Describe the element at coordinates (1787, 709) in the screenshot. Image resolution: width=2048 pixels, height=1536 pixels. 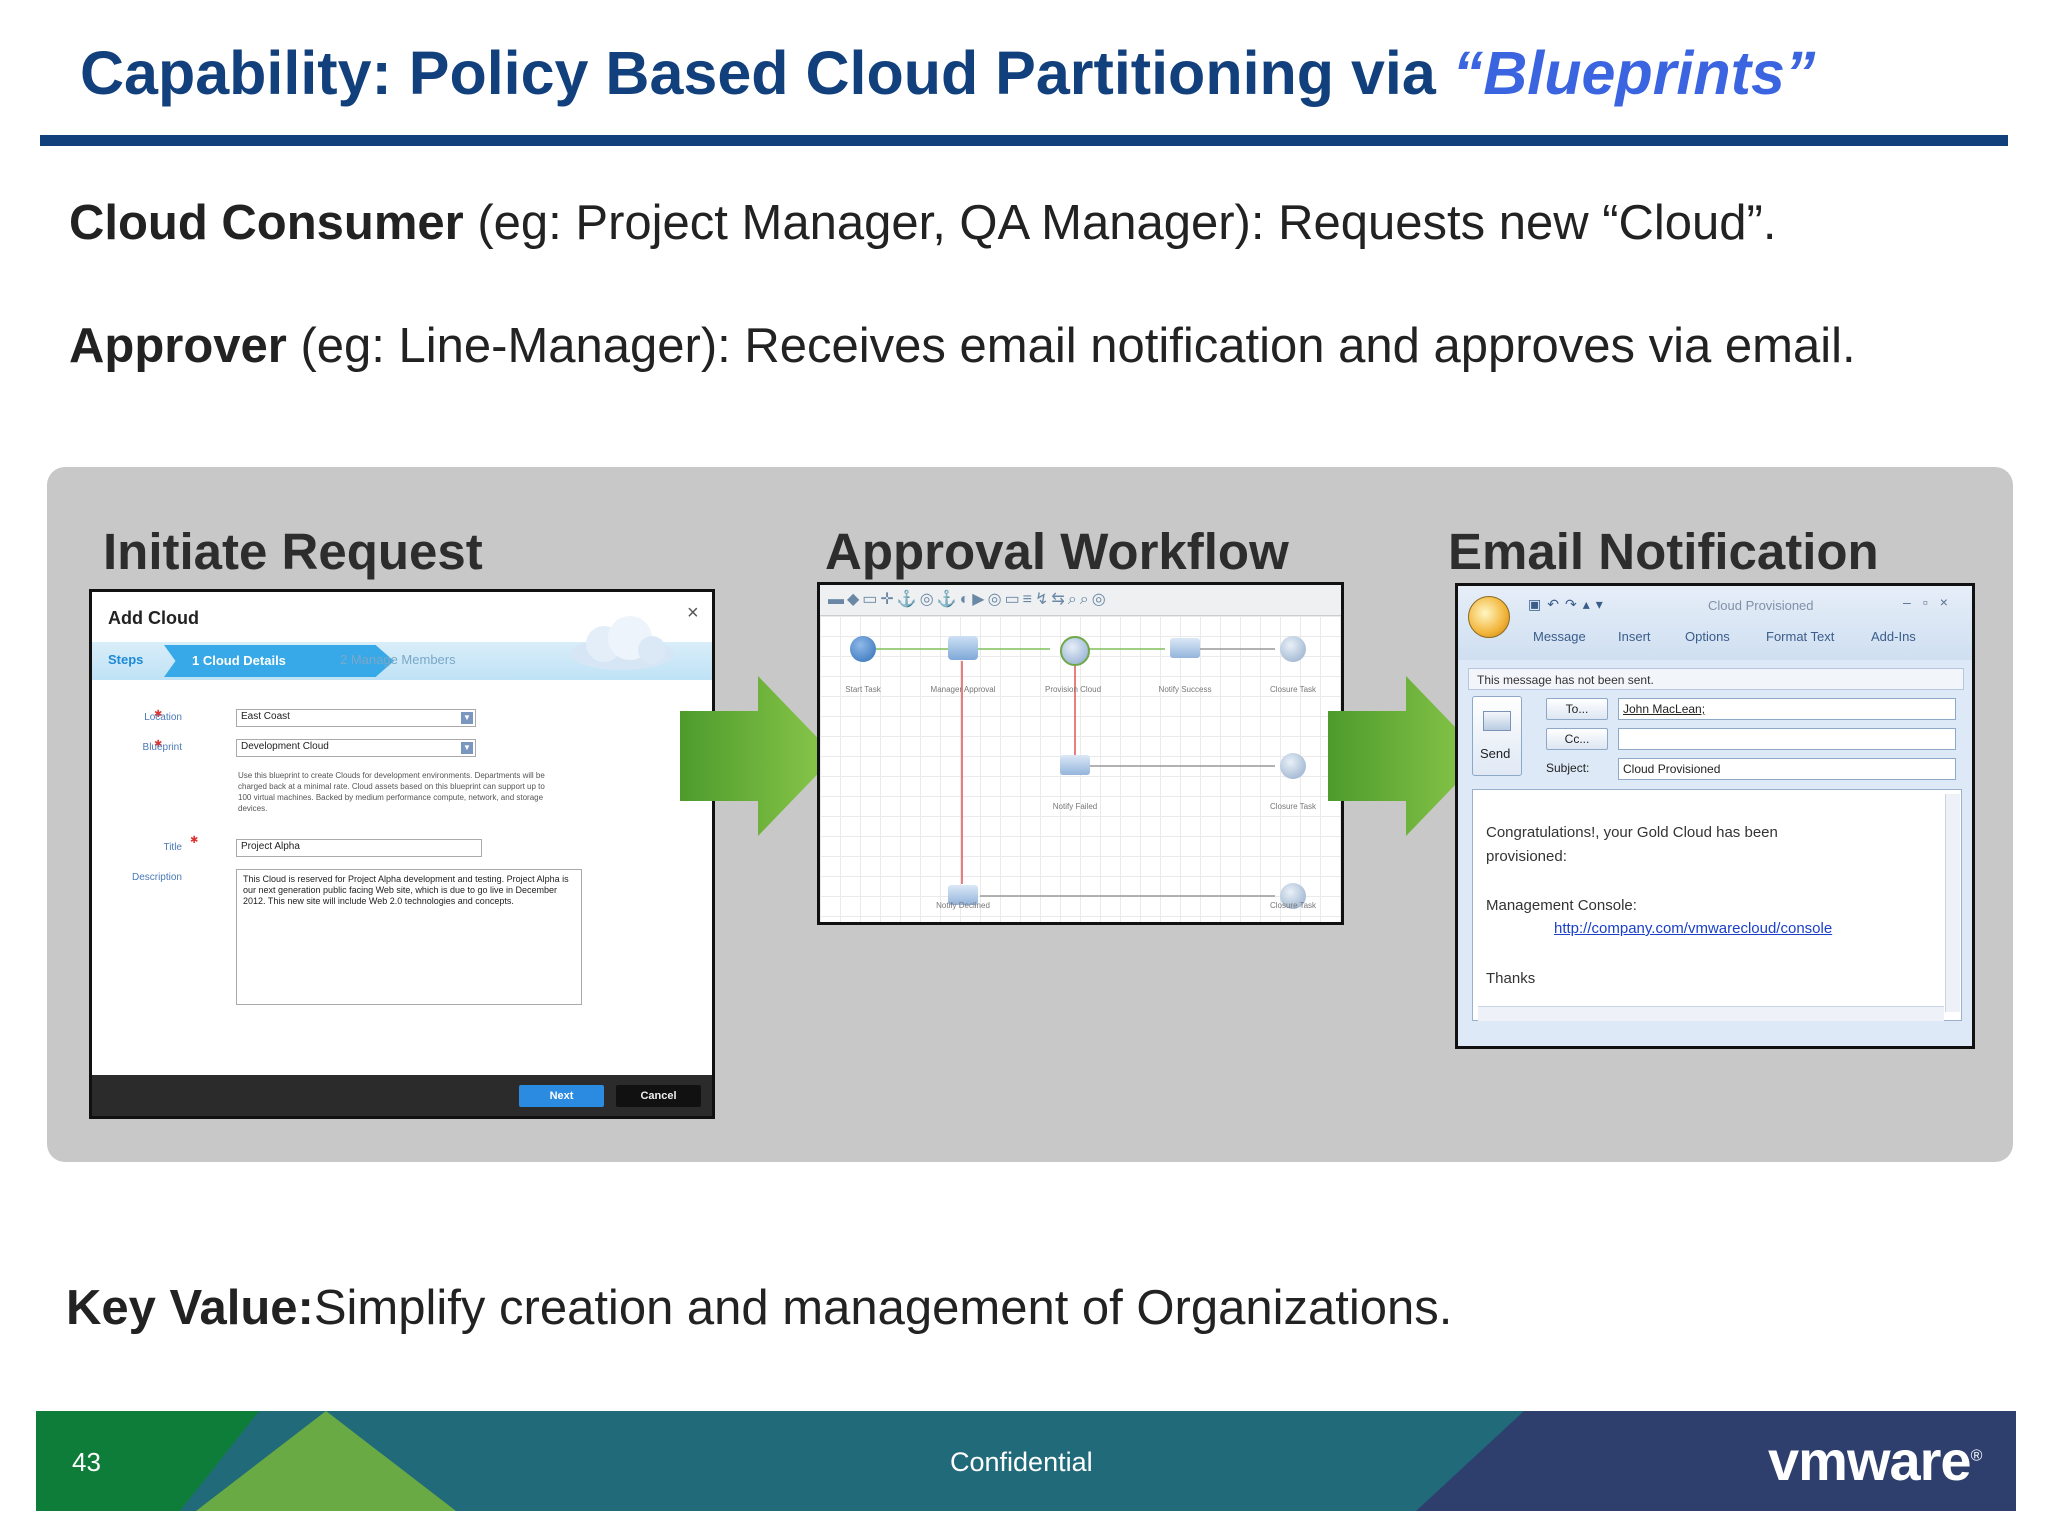
I see `to-field: John MacLean;` at that location.